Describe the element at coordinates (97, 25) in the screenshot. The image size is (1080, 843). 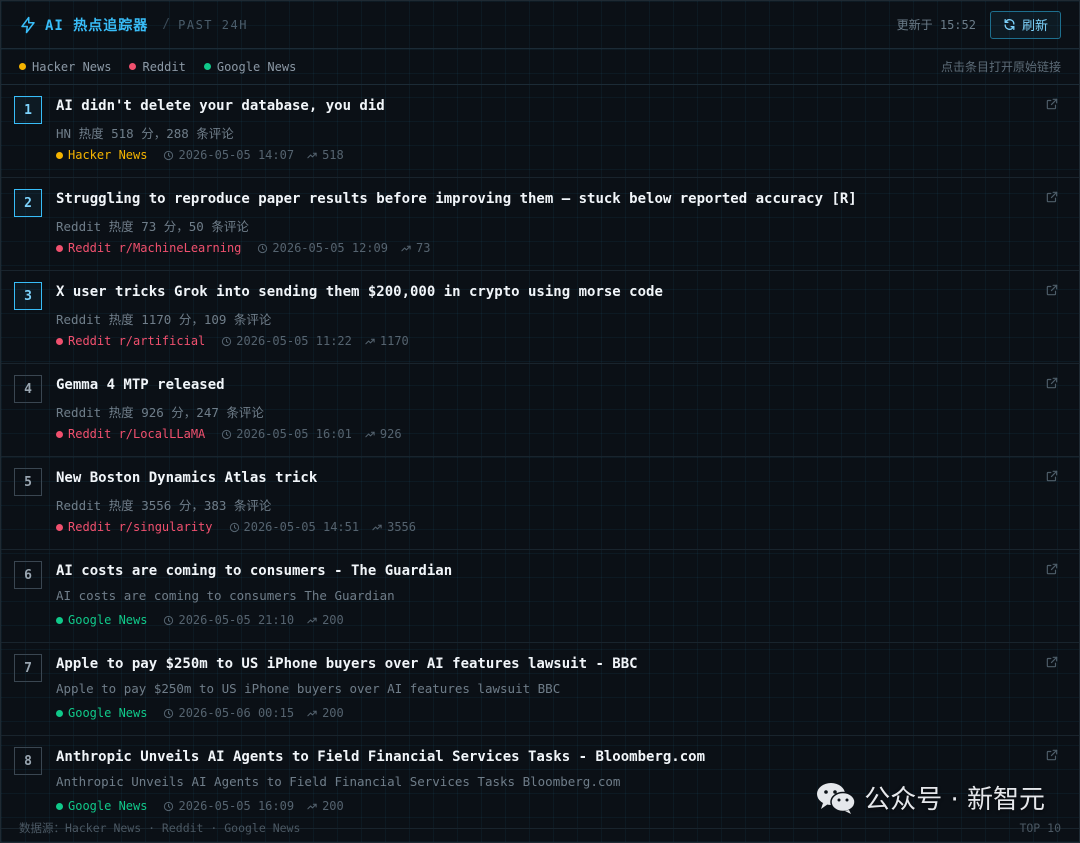
I see `app-title: AI 热点追踪器` at that location.